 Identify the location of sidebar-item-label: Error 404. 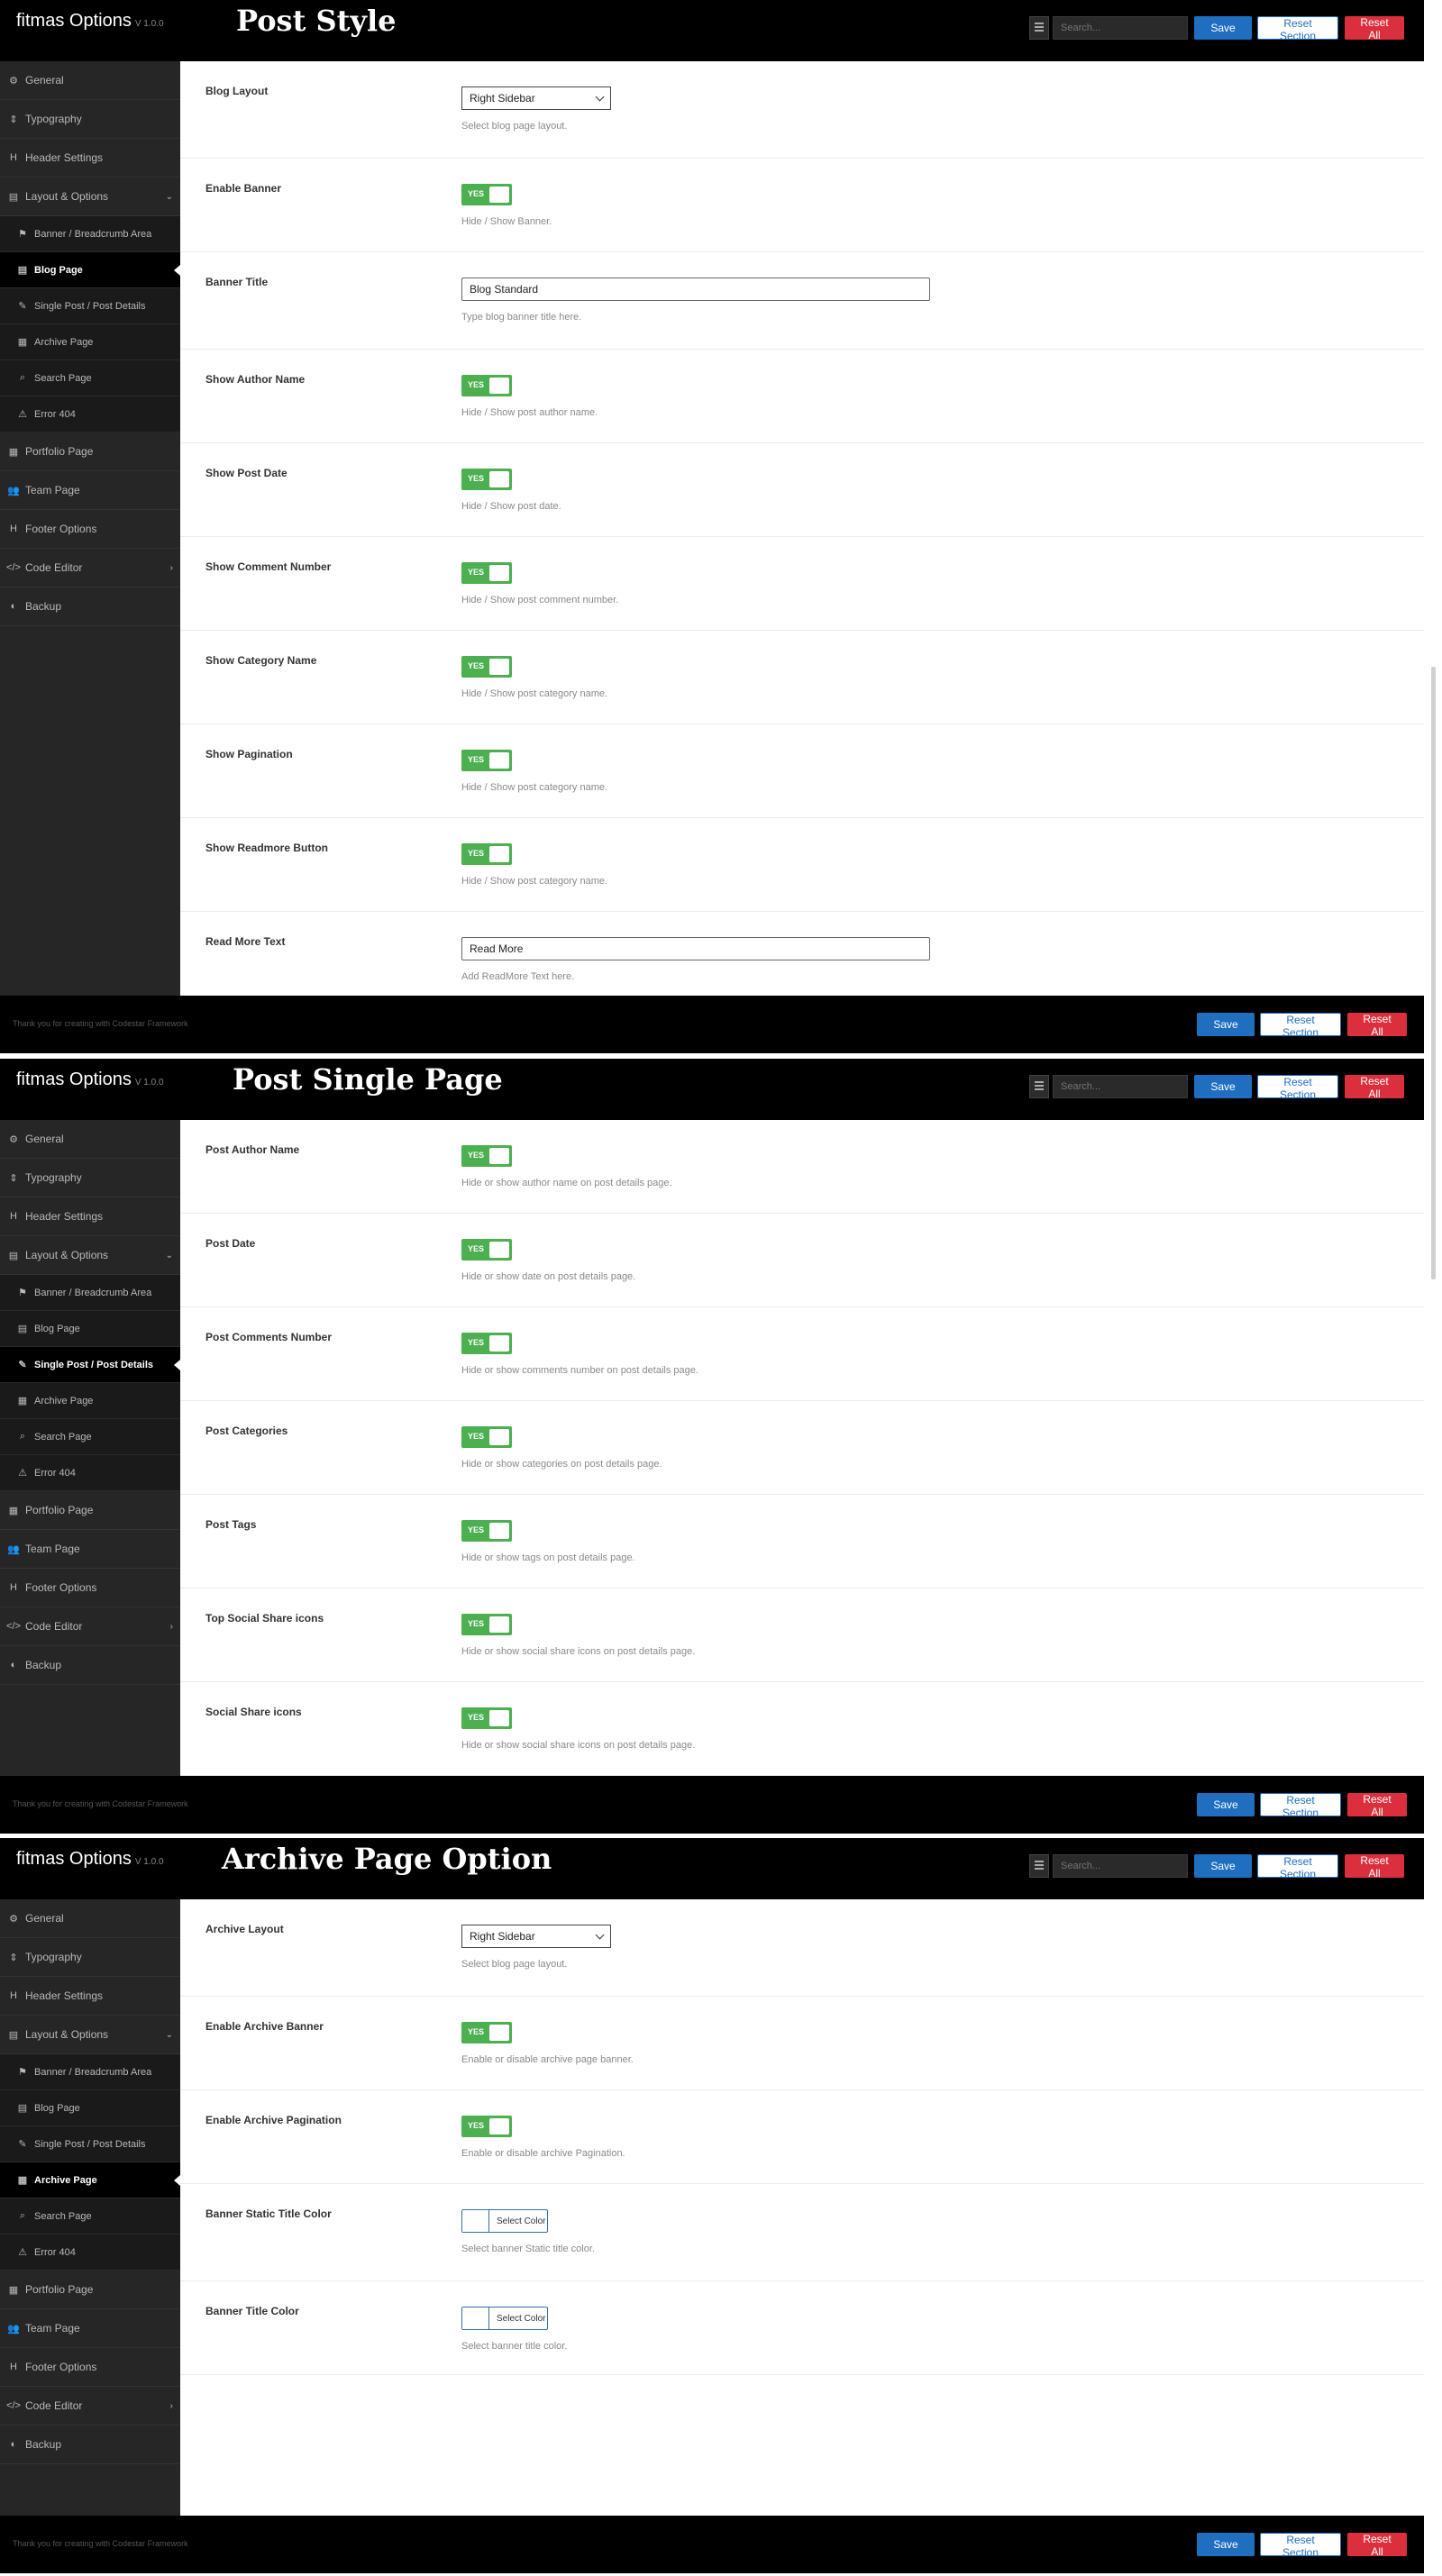
(55, 414).